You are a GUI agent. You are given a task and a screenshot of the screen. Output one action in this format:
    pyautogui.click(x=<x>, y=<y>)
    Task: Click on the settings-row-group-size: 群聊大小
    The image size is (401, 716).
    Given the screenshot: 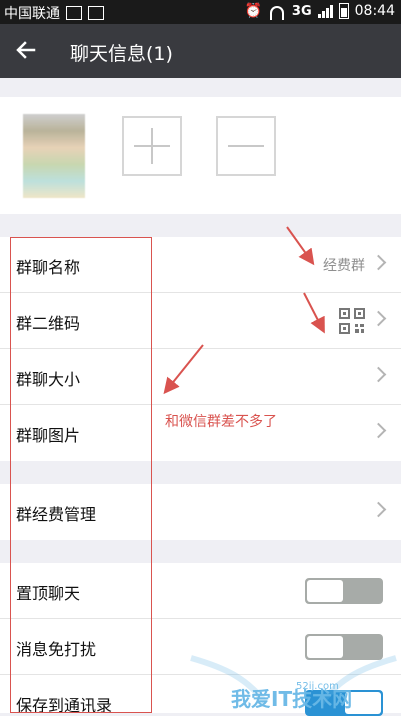 What is the action you would take?
    pyautogui.click(x=200, y=377)
    